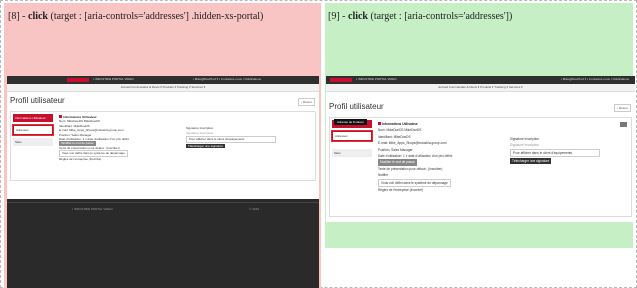 This screenshot has height=288, width=637. Describe the element at coordinates (351, 122) in the screenshot. I see `address-tooltip: Adresse de livraison` at that location.